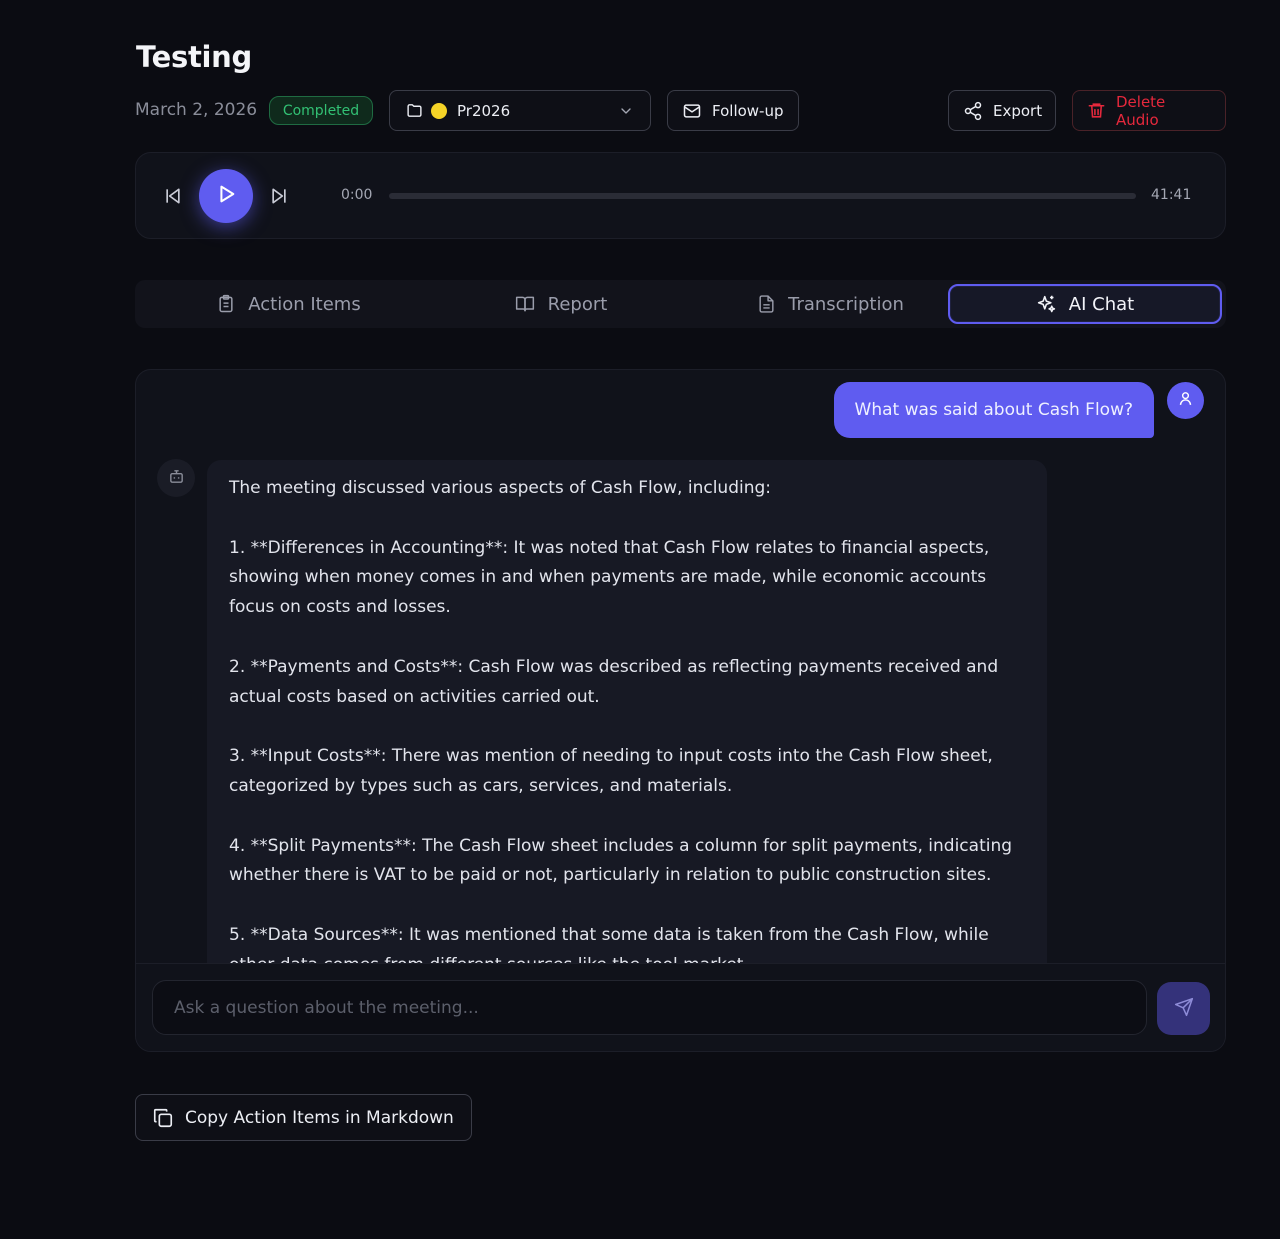 The width and height of the screenshot is (1280, 1239). I want to click on tab-report: Report, so click(560, 304).